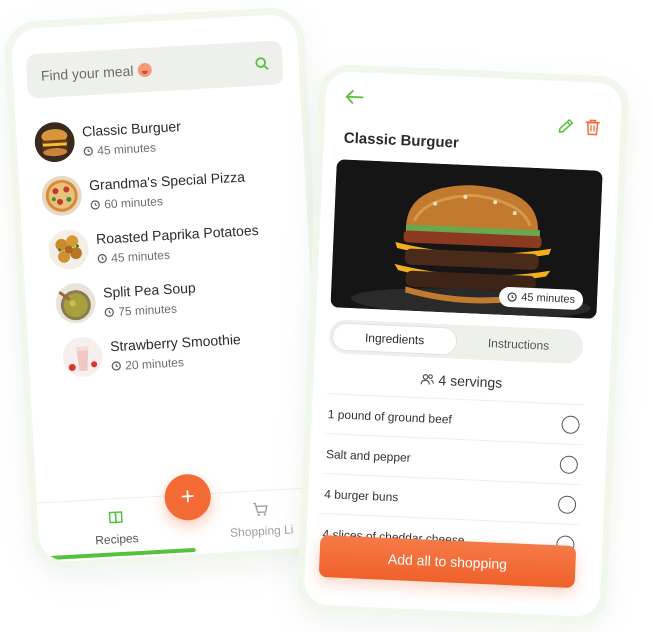 The height and width of the screenshot is (632, 653). What do you see at coordinates (541, 298) in the screenshot?
I see `cook-time-badge: 45 minutes` at bounding box center [541, 298].